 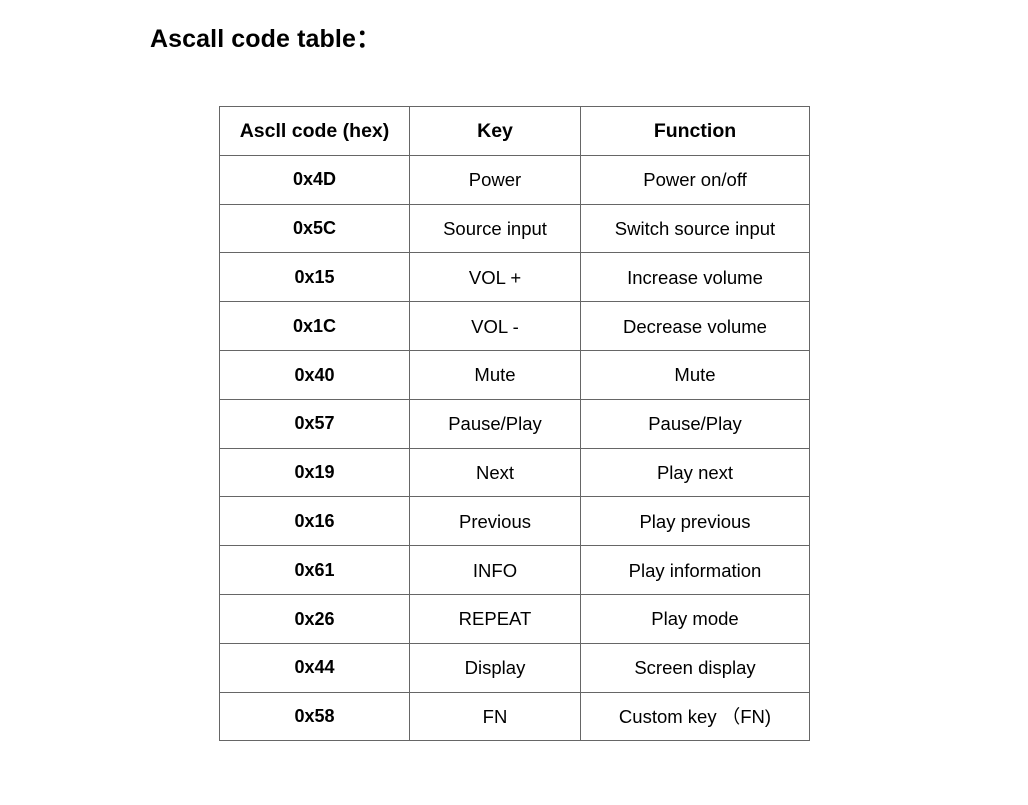 I want to click on cell-function: Increase volume, so click(x=695, y=277).